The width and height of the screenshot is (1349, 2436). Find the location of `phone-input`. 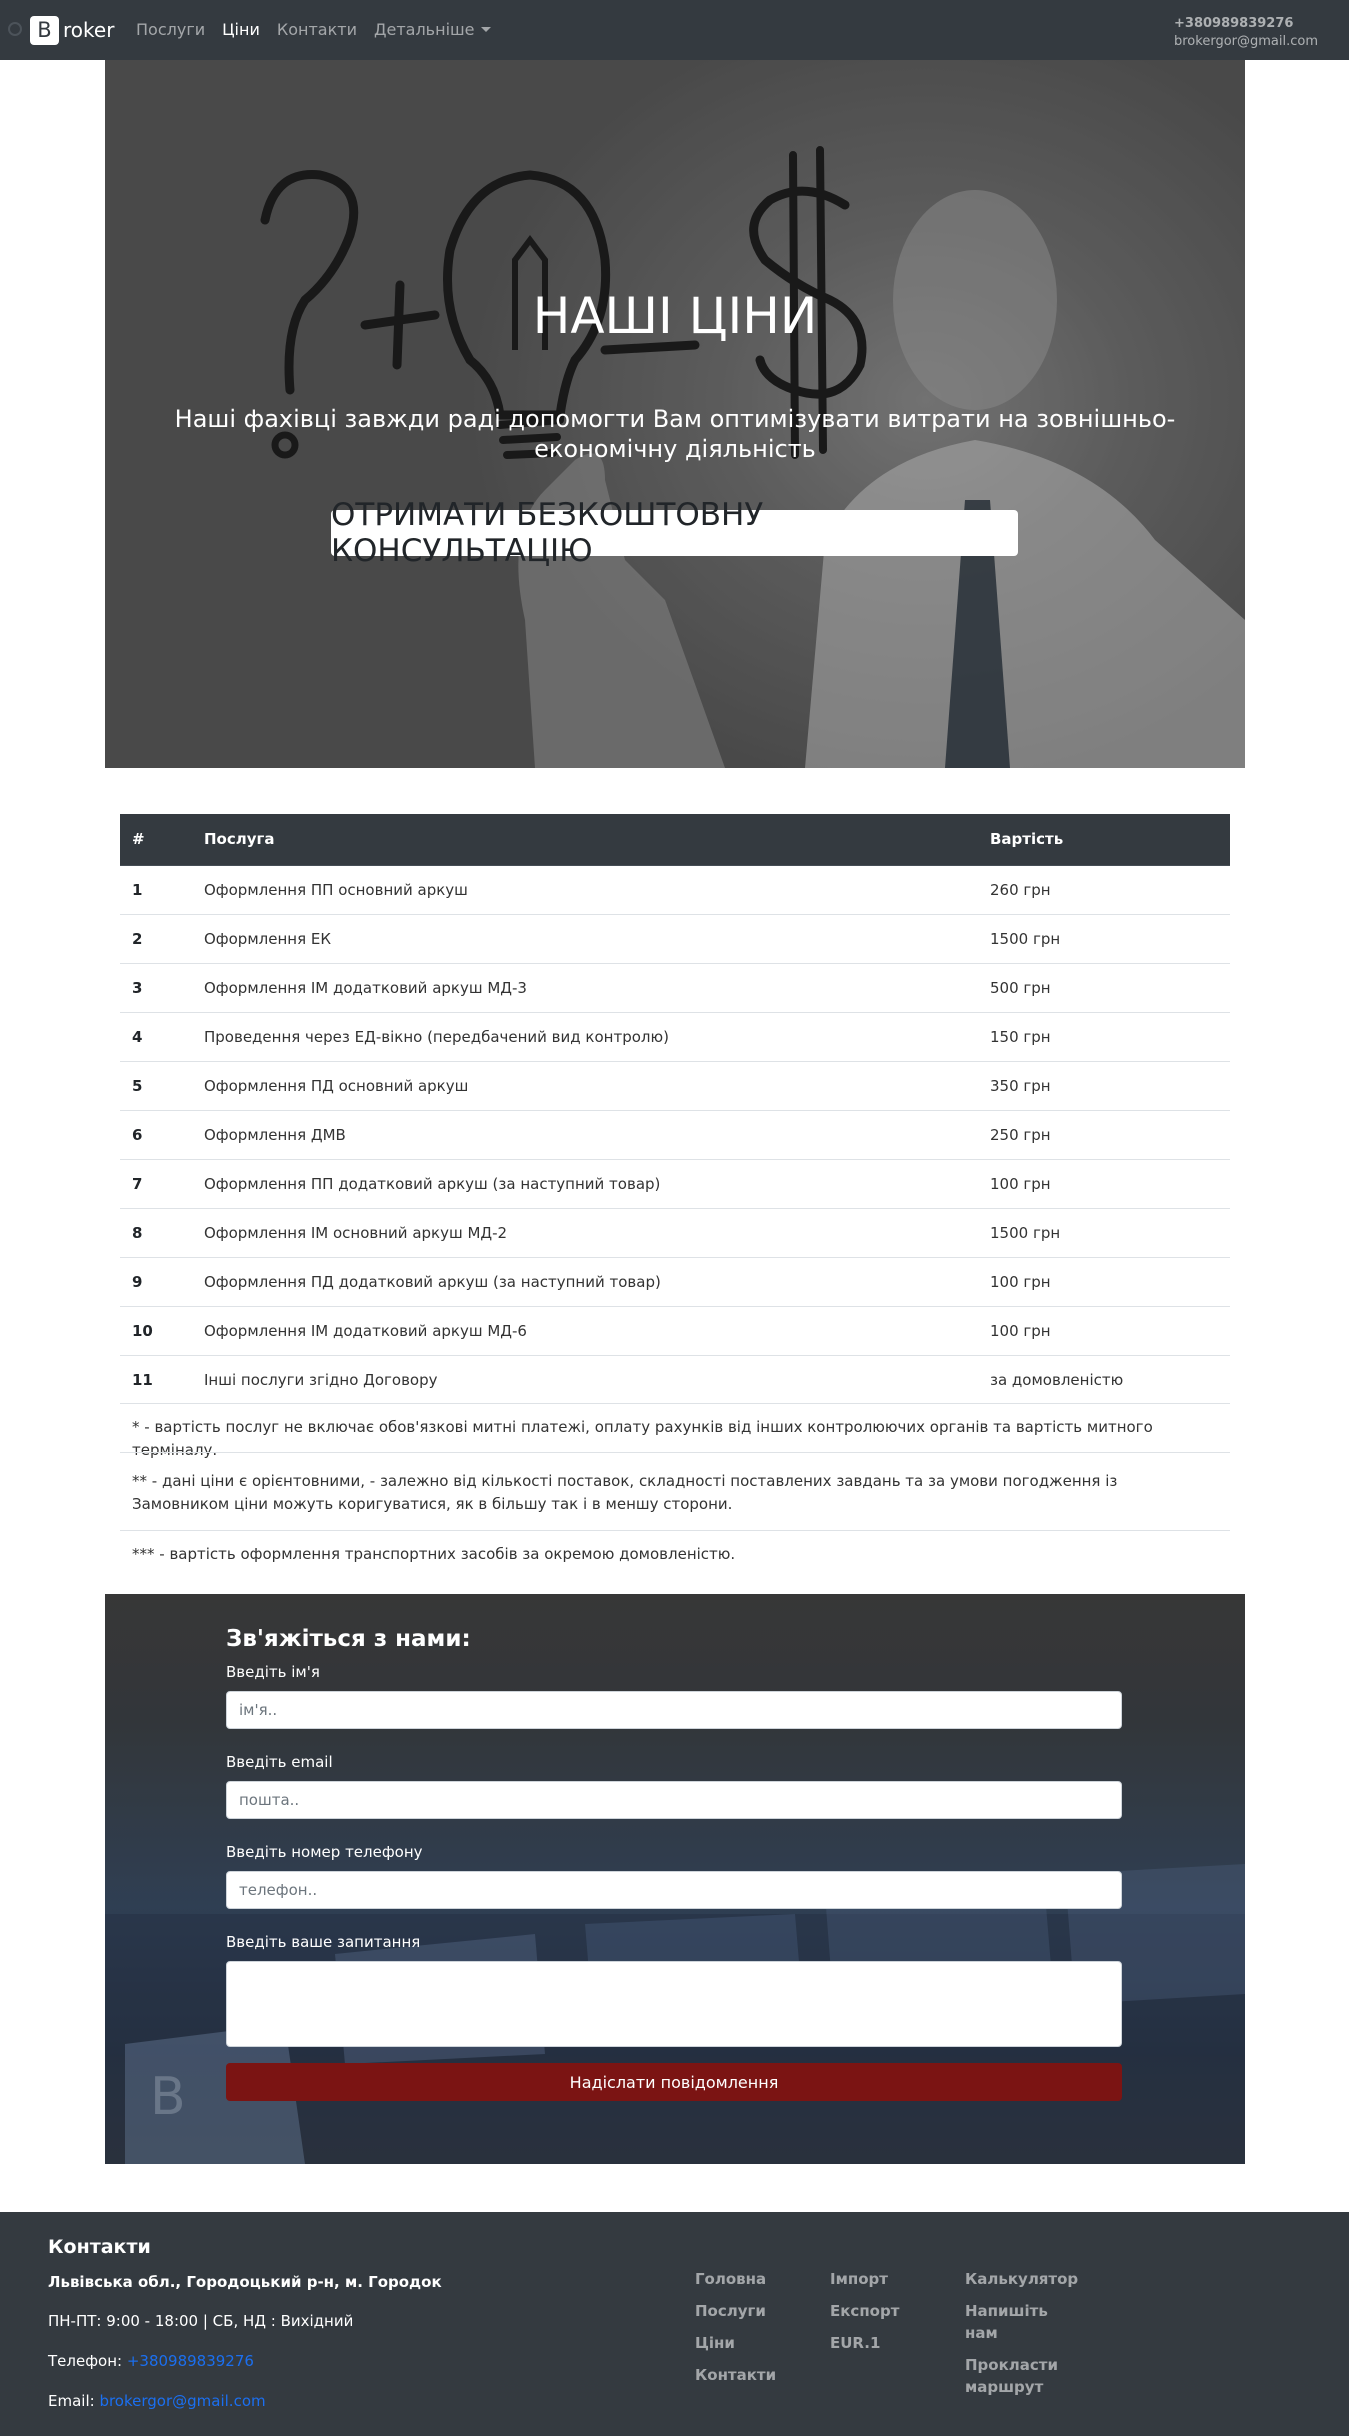

phone-input is located at coordinates (674, 1890).